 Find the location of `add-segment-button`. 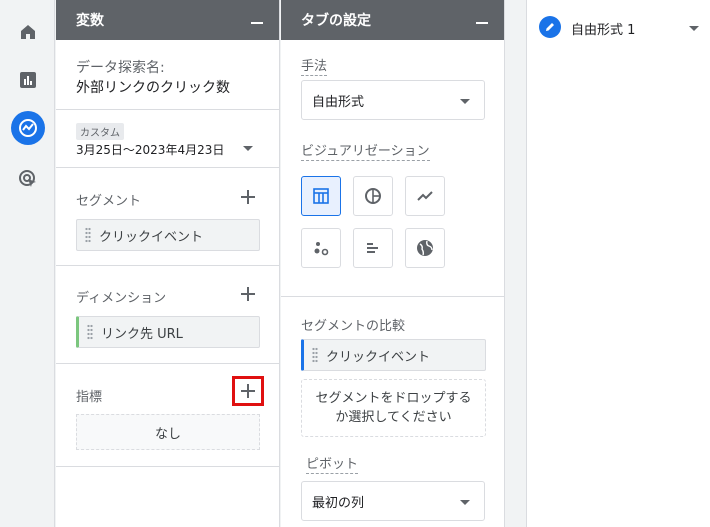

add-segment-button is located at coordinates (248, 197).